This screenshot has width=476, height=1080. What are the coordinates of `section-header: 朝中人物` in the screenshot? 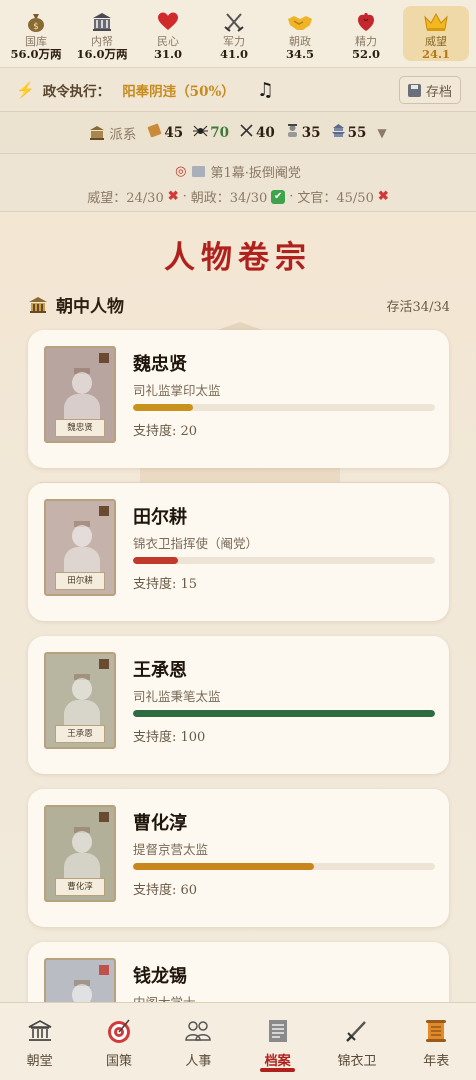 It's located at (76, 304).